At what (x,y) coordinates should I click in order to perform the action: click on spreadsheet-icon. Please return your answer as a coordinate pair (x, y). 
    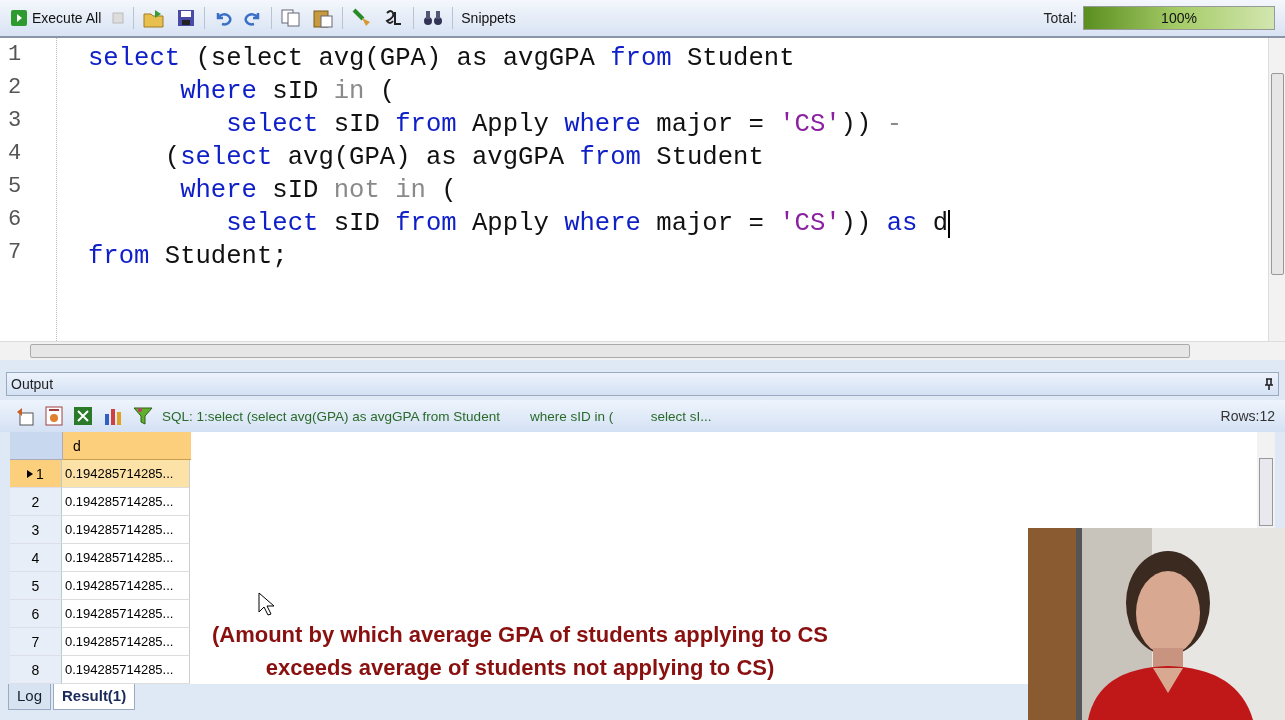
    Looking at the image, I should click on (83, 416).